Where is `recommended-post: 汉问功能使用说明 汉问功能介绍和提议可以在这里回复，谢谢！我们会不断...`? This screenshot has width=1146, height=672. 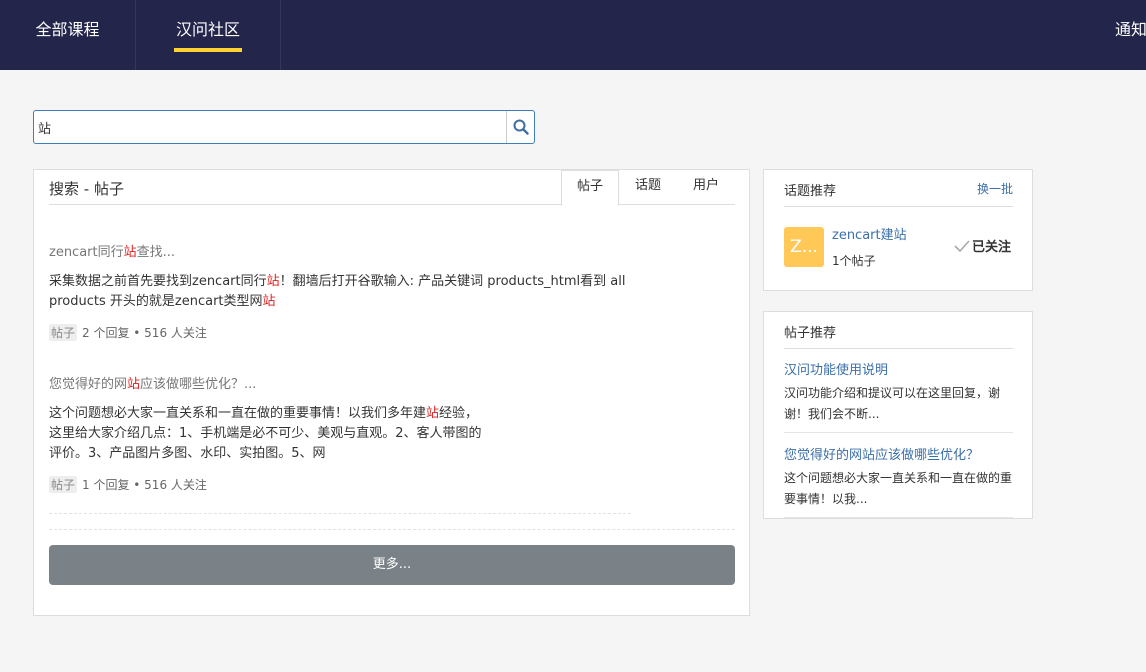
recommended-post: 汉问功能使用说明 汉问功能介绍和提议可以在这里回复，谢谢！我们会不断... is located at coordinates (898, 392).